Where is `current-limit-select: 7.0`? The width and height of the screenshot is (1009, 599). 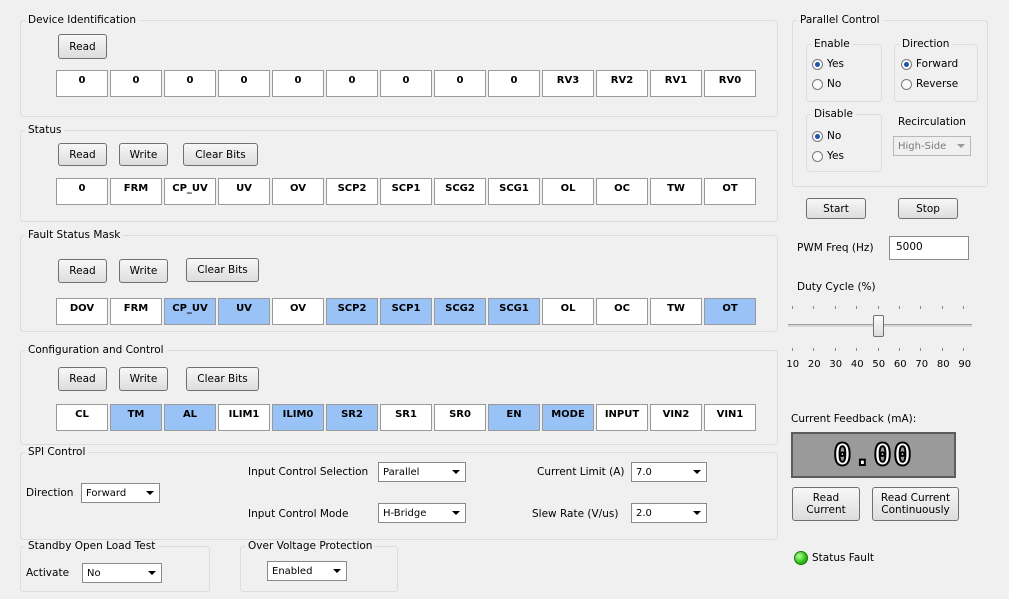
current-limit-select: 7.0 is located at coordinates (669, 472).